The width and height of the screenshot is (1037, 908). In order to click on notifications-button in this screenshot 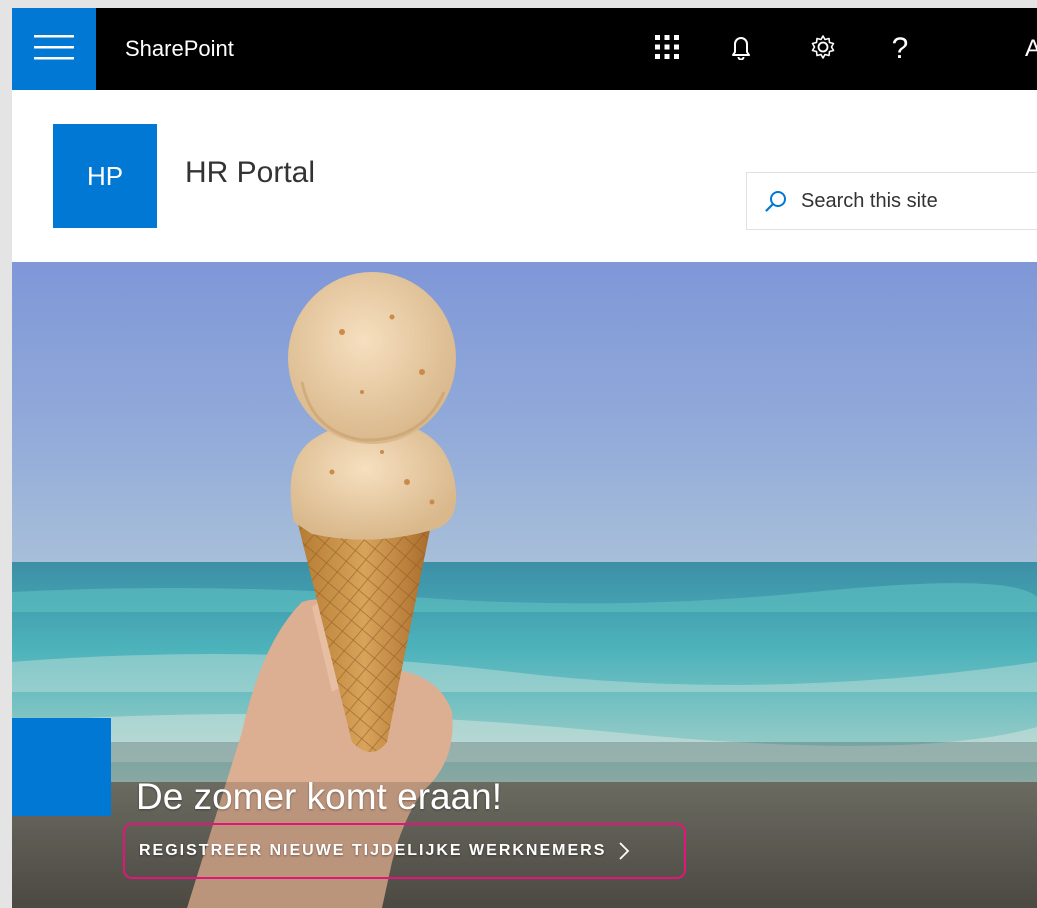, I will do `click(741, 49)`.